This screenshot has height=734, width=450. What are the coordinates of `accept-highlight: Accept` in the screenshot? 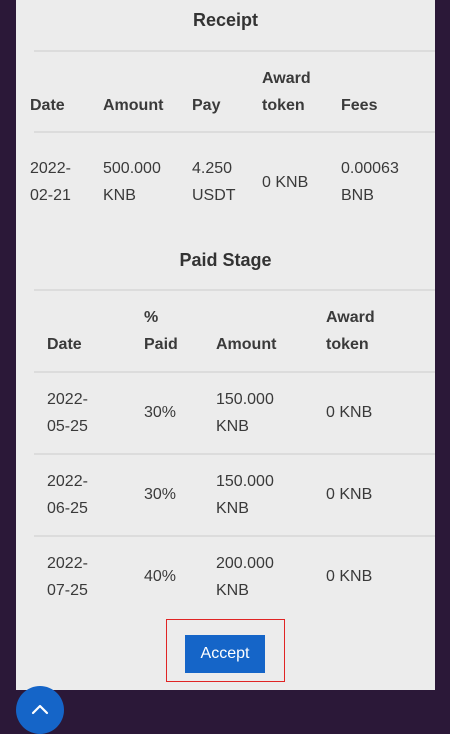 It's located at (225, 650).